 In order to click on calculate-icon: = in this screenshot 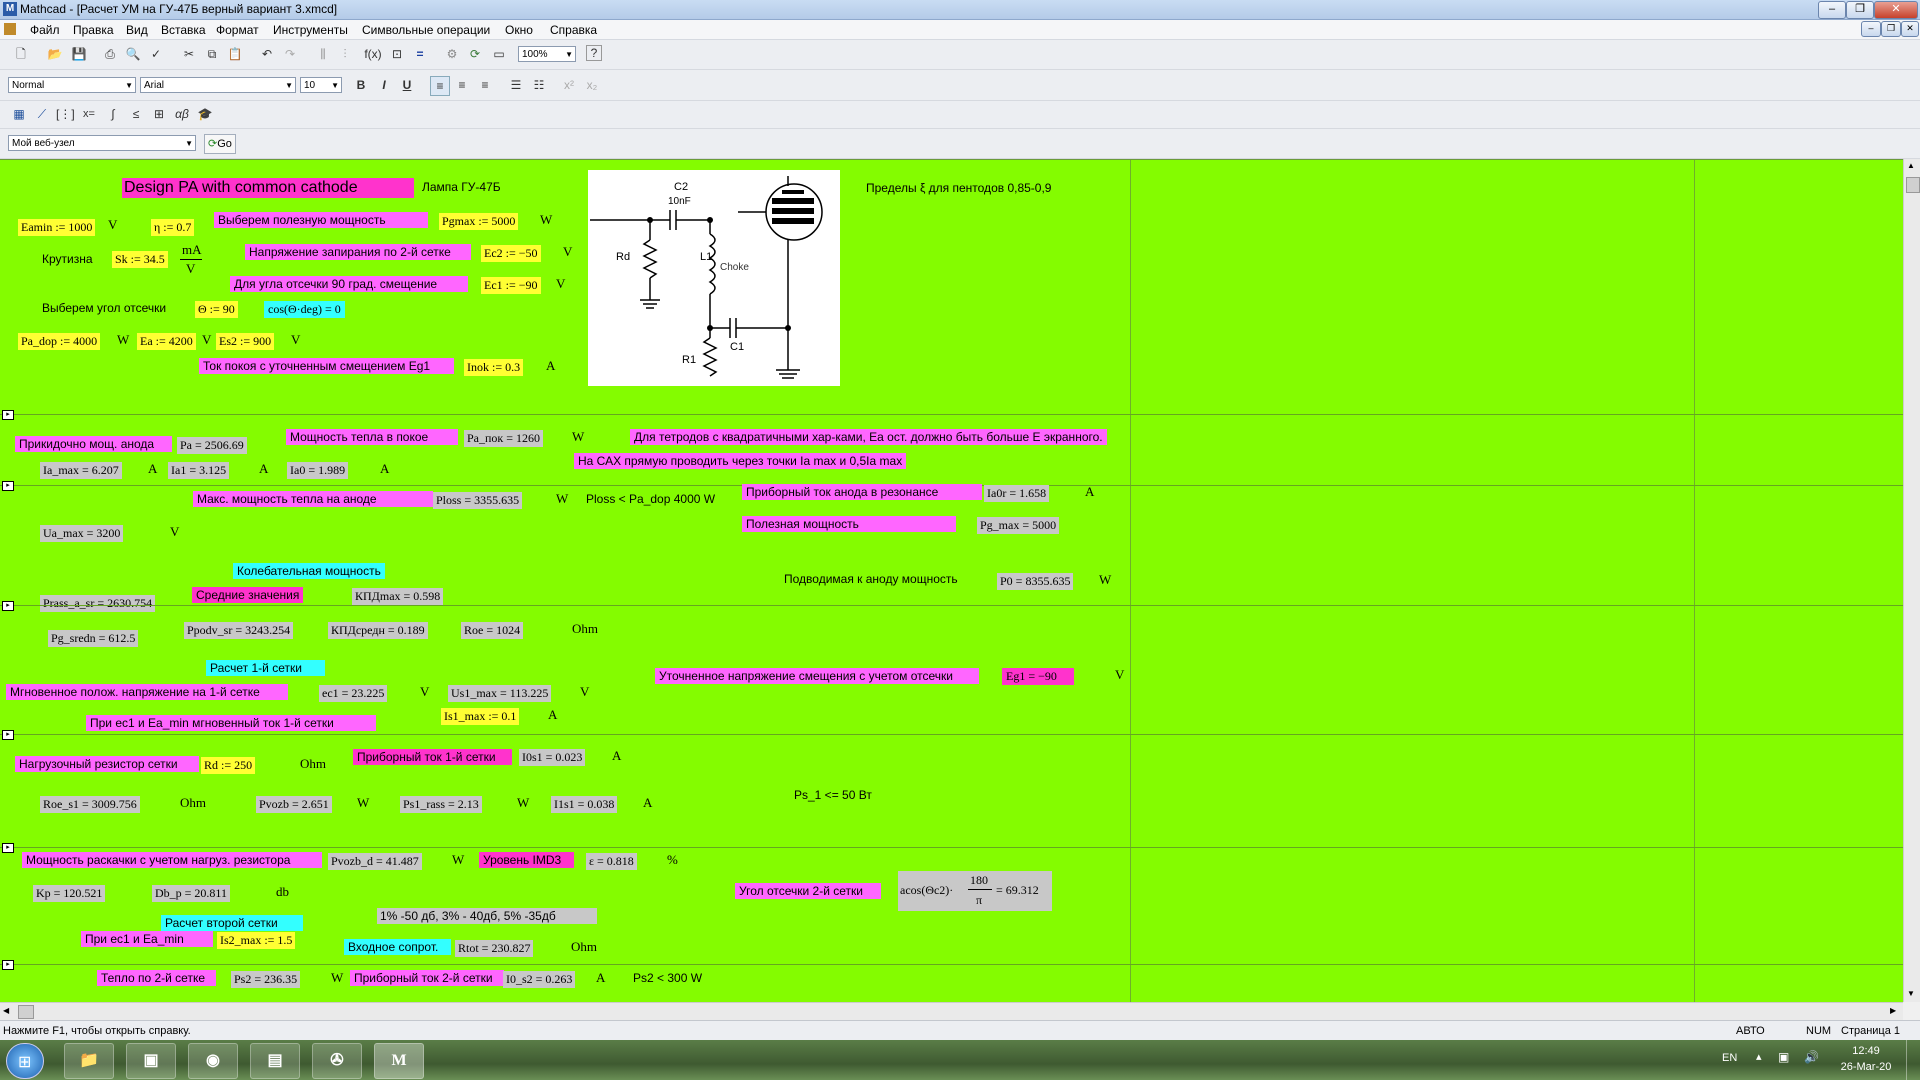, I will do `click(420, 54)`.